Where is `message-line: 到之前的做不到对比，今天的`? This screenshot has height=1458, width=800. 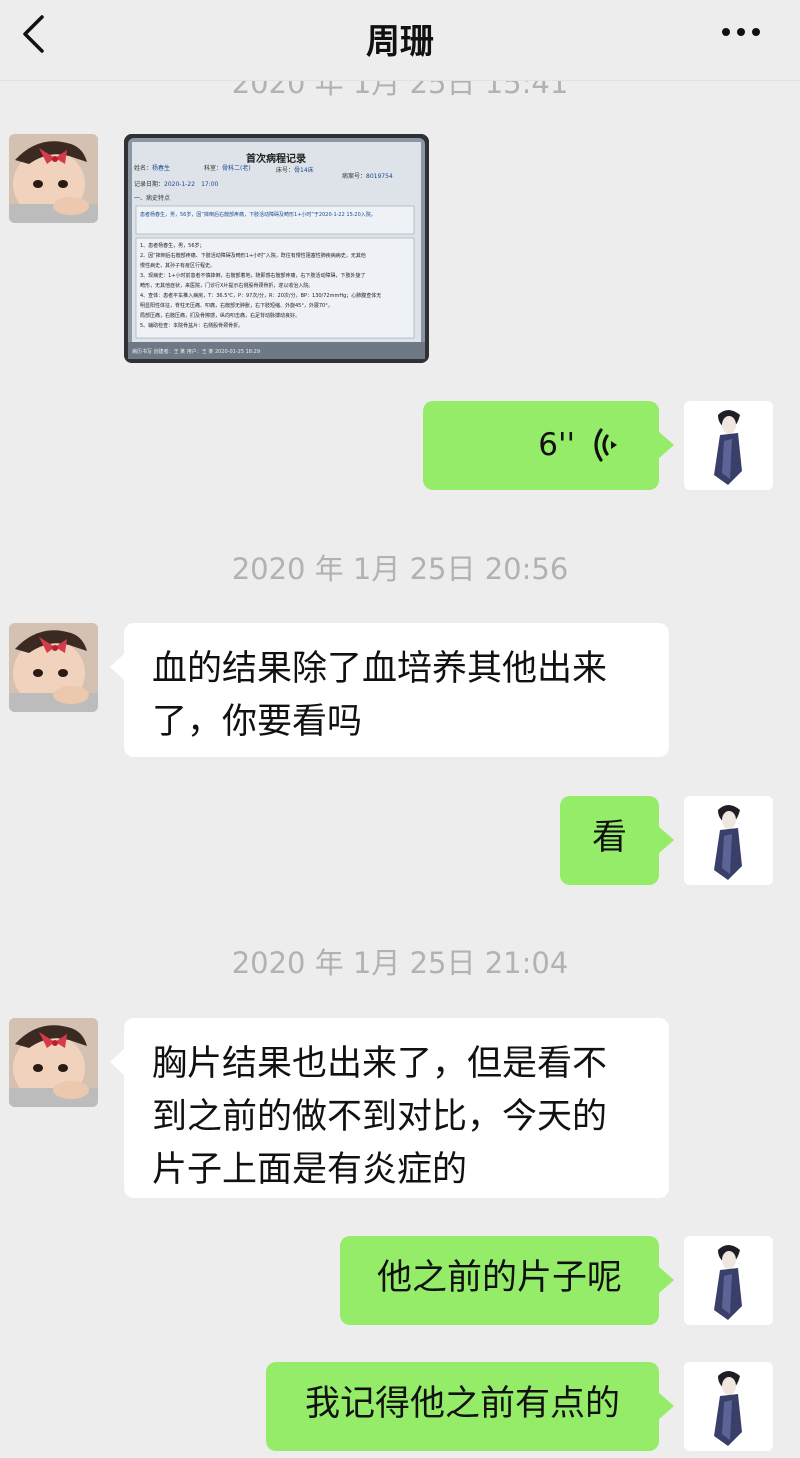 message-line: 到之前的做不到对比，今天的 is located at coordinates (380, 1117).